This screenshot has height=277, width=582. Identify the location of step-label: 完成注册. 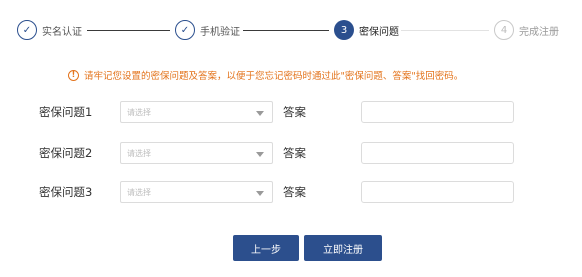
(539, 32).